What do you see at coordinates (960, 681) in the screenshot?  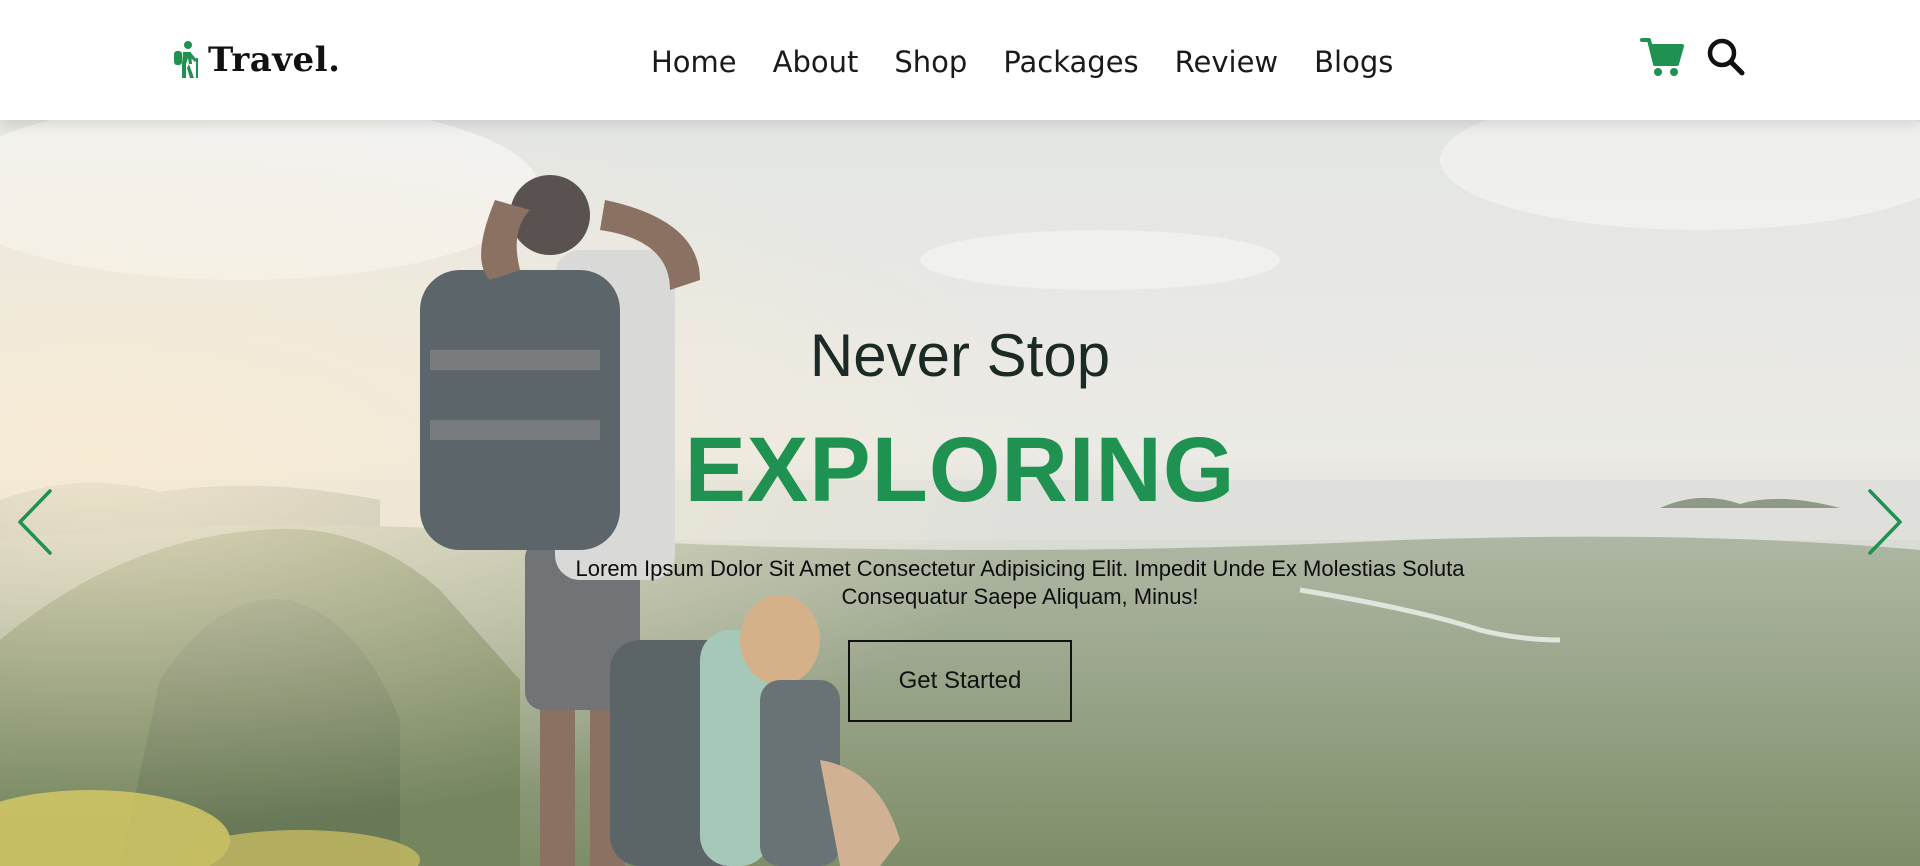 I see `get-started-button: Get Started` at bounding box center [960, 681].